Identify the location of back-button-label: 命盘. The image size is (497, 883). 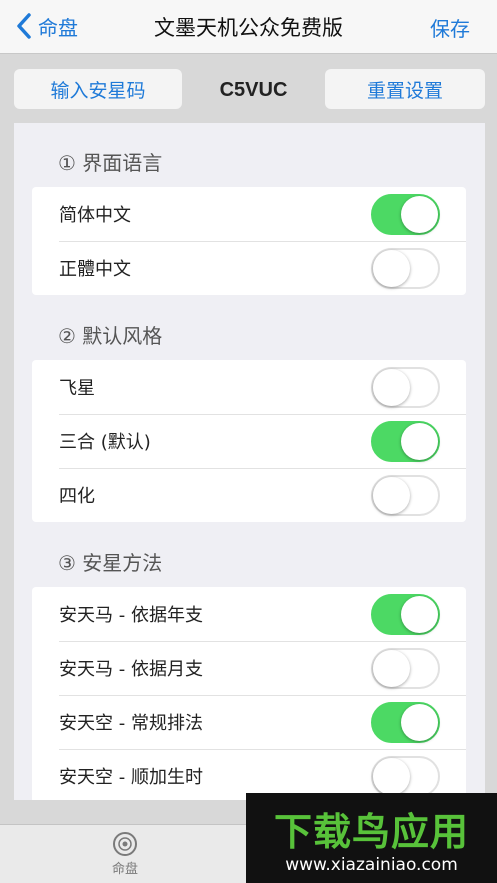
(58, 27).